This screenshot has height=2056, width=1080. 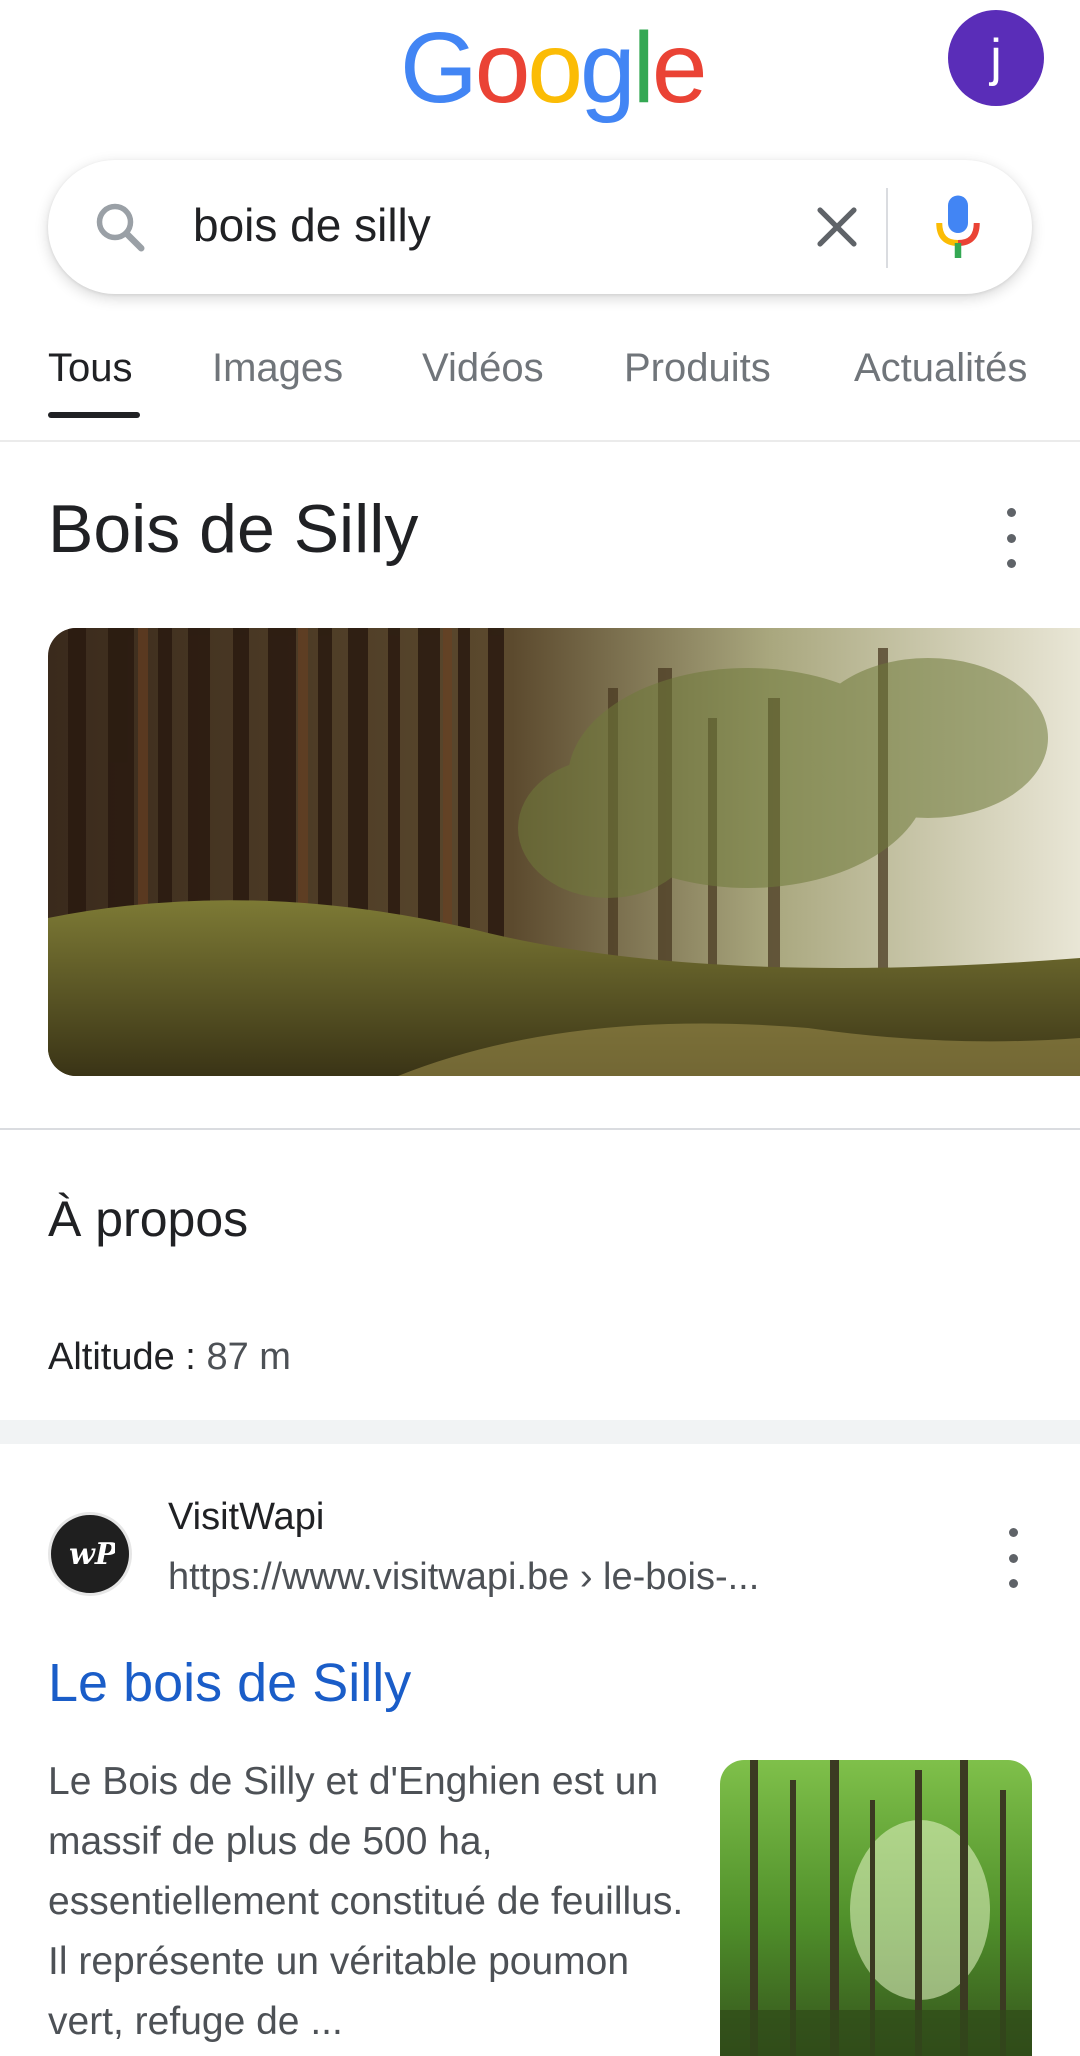 I want to click on section-divider, so click(x=540, y=1129).